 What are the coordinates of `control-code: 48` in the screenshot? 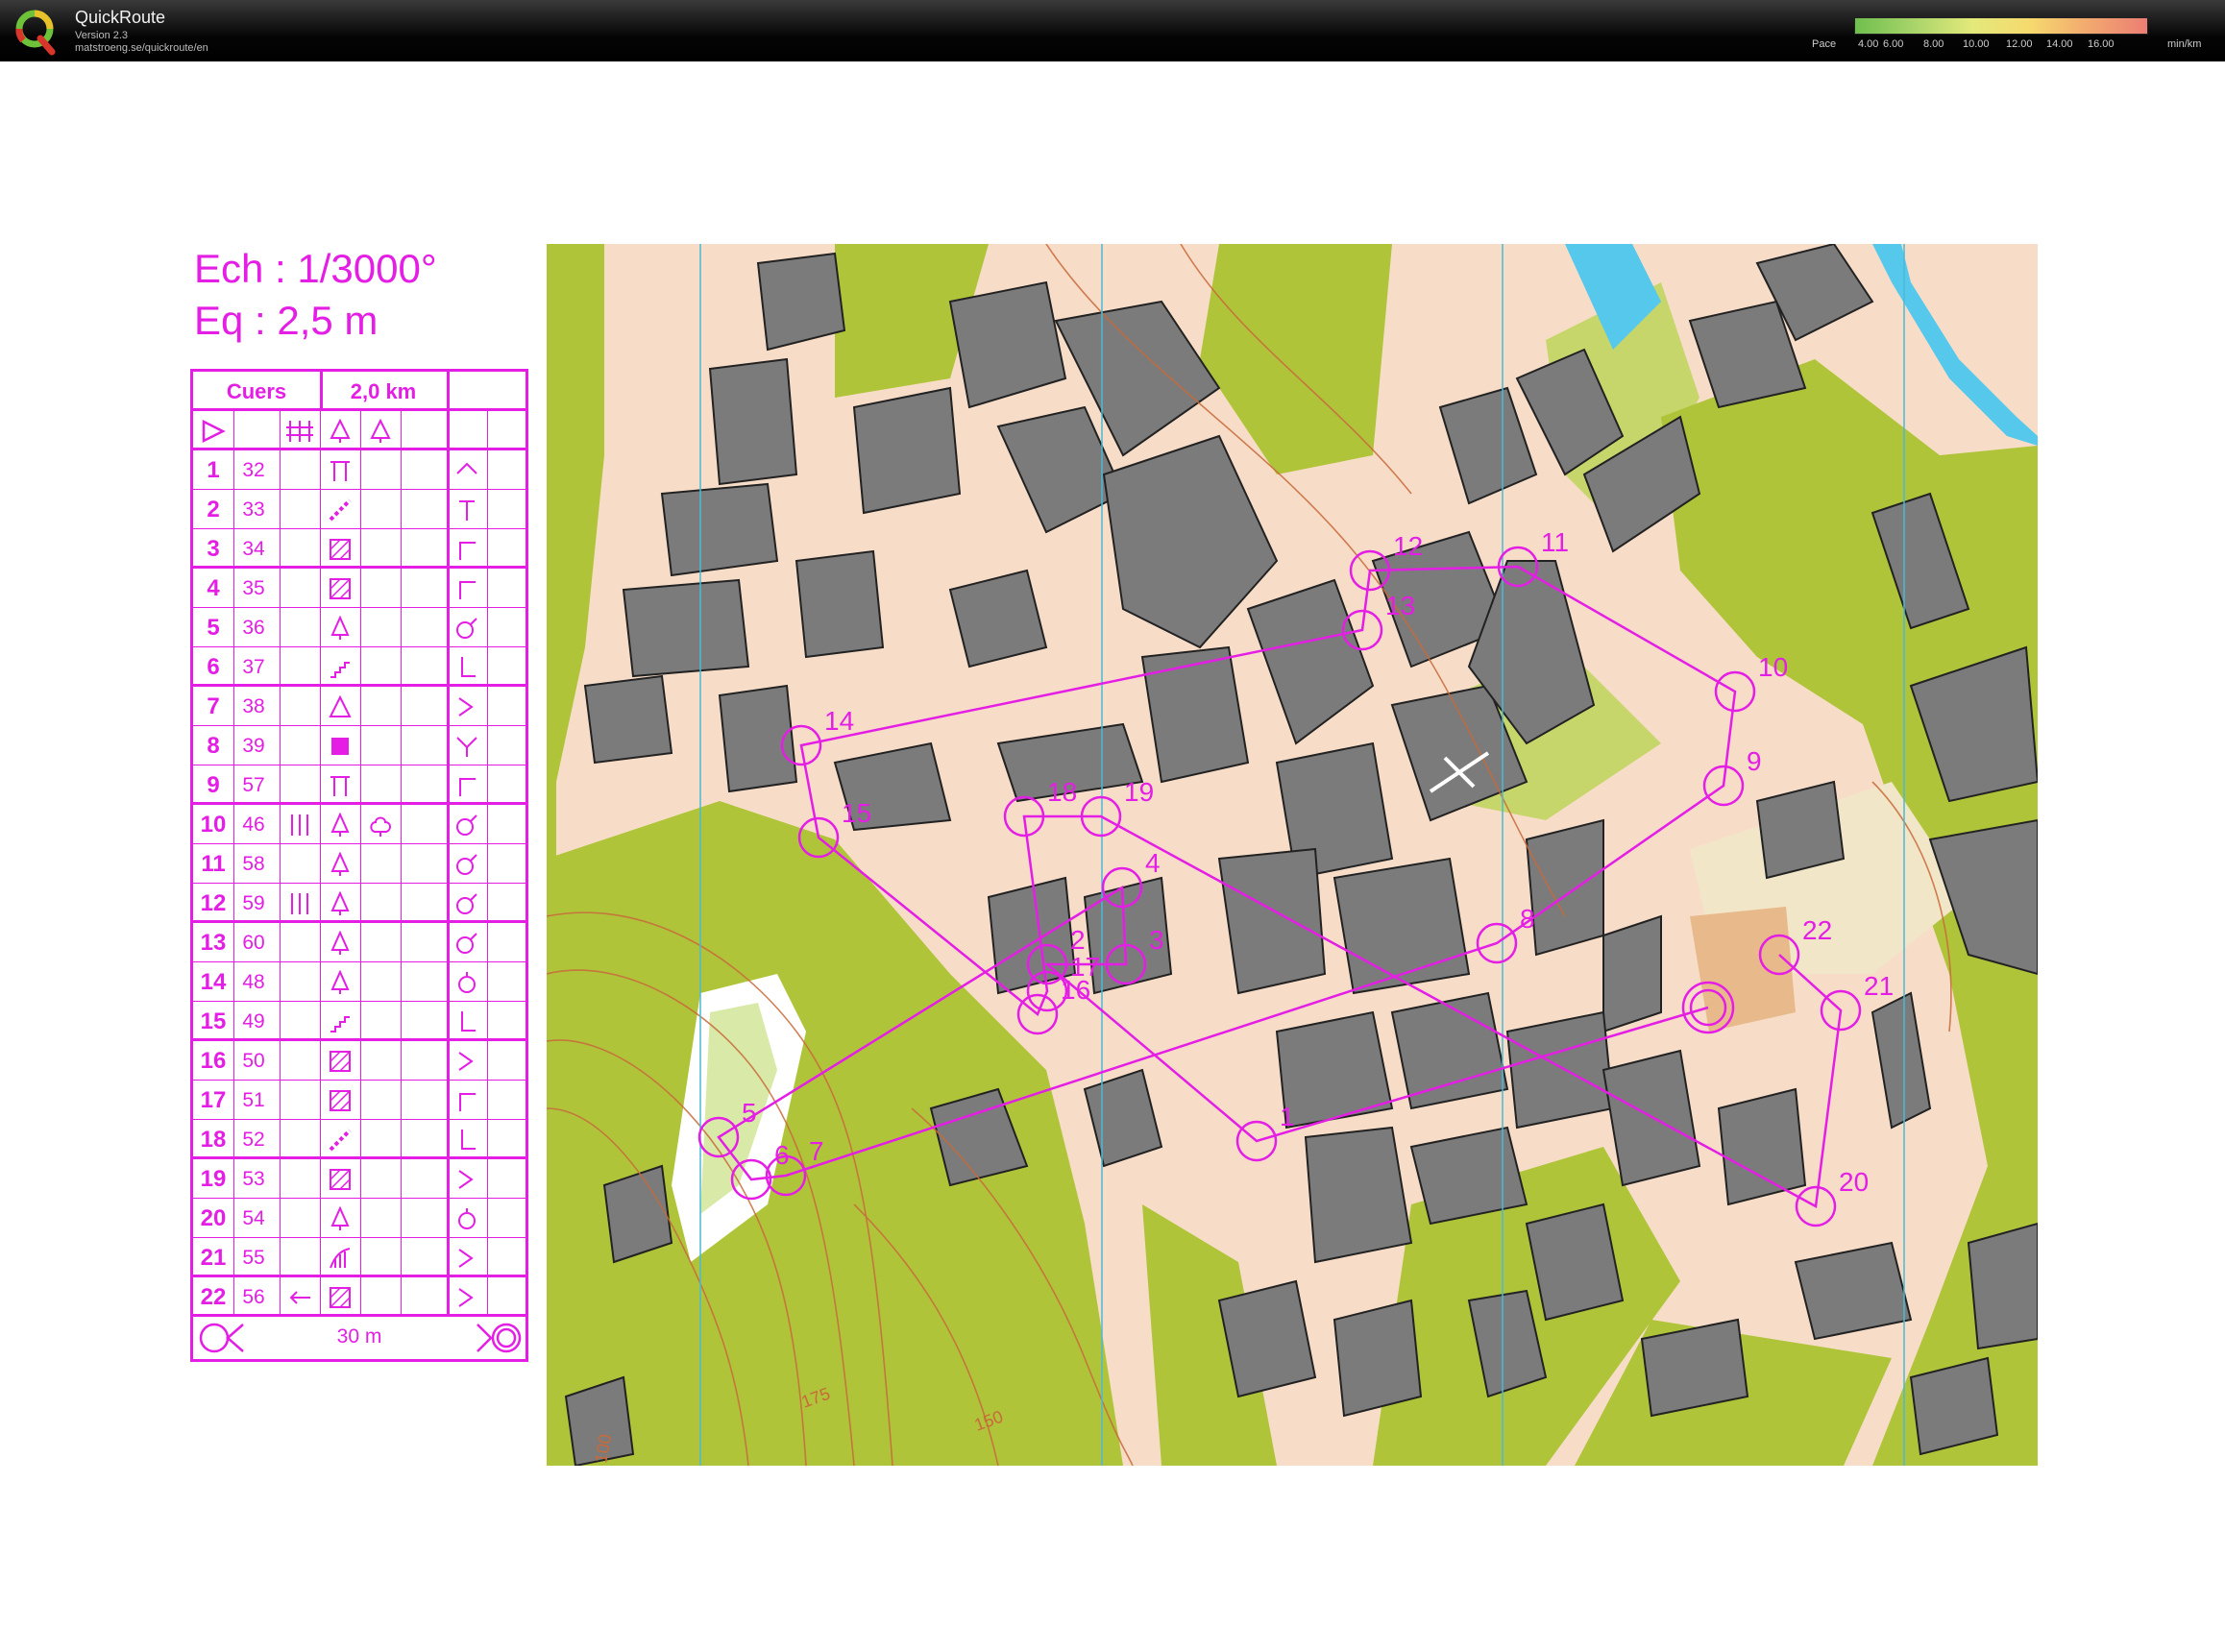 It's located at (253, 982).